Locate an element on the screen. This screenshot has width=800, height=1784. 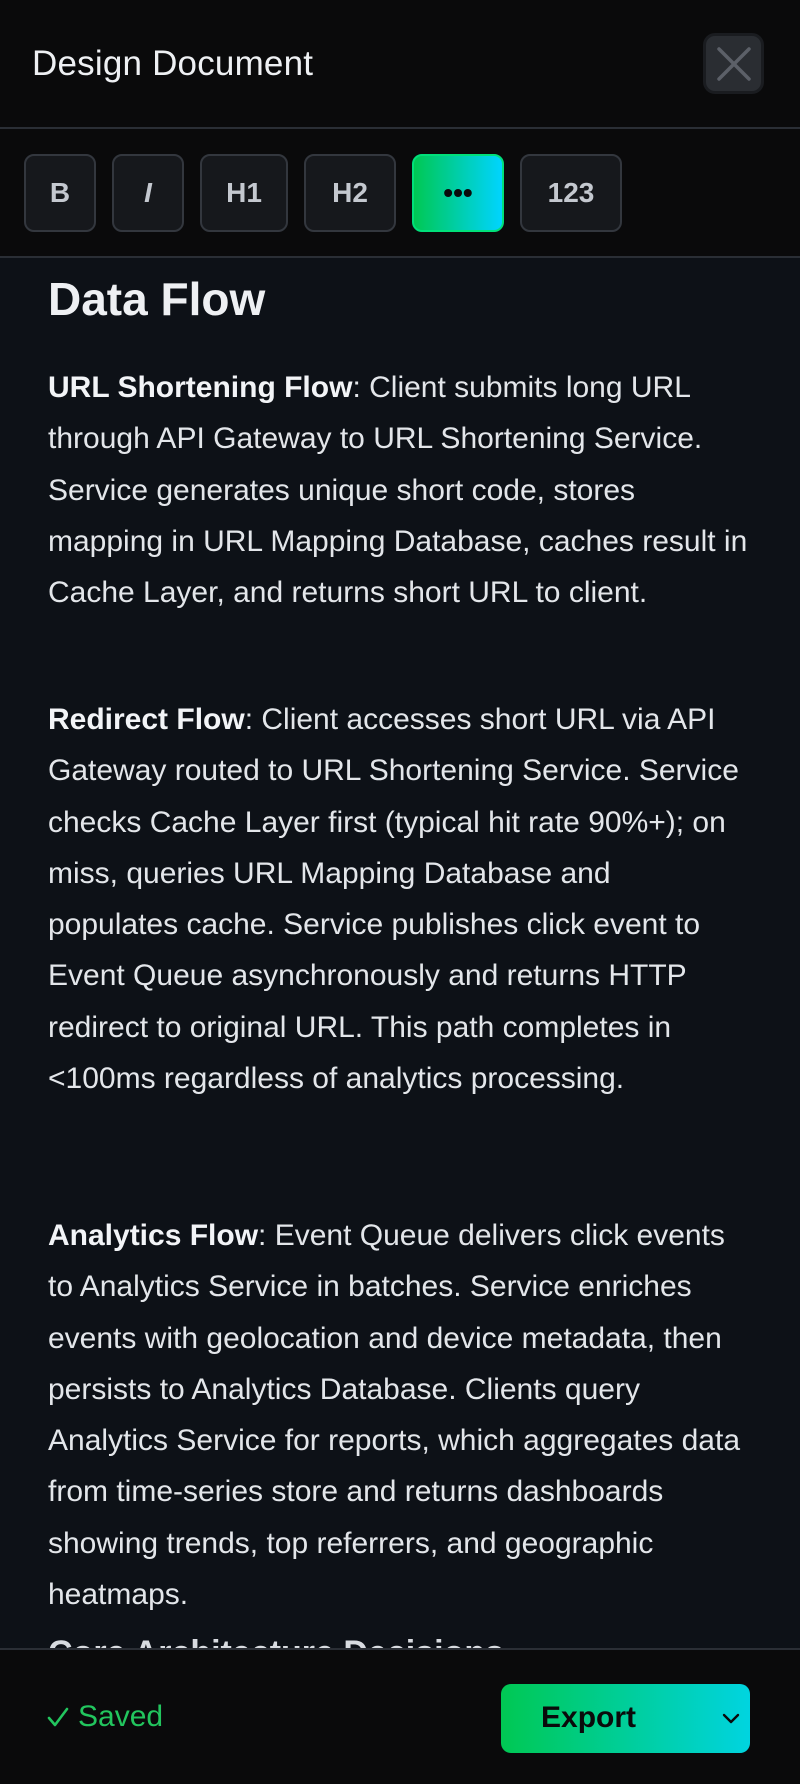
heading-2-button: H2 is located at coordinates (350, 193).